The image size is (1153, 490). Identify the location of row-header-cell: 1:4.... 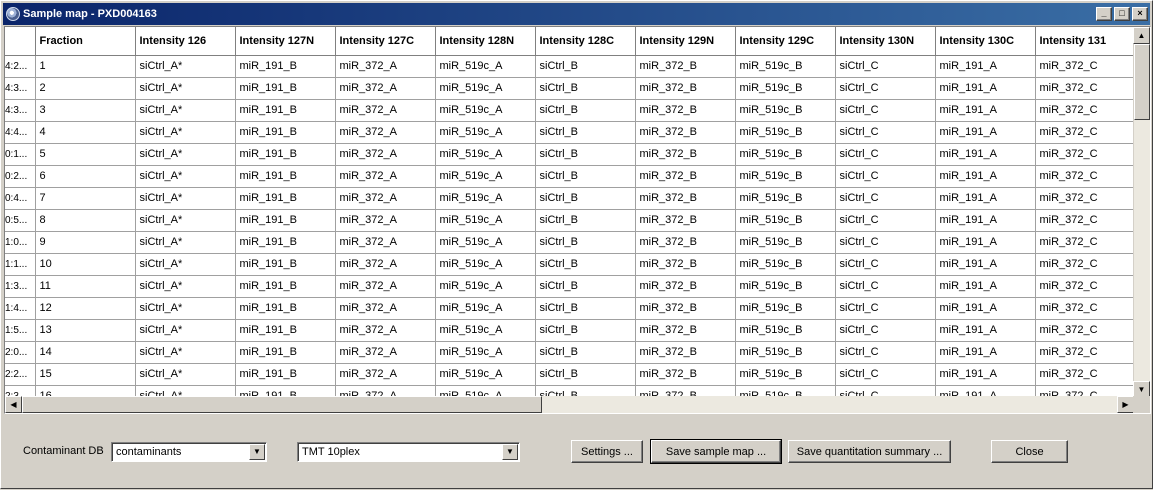
(20, 308).